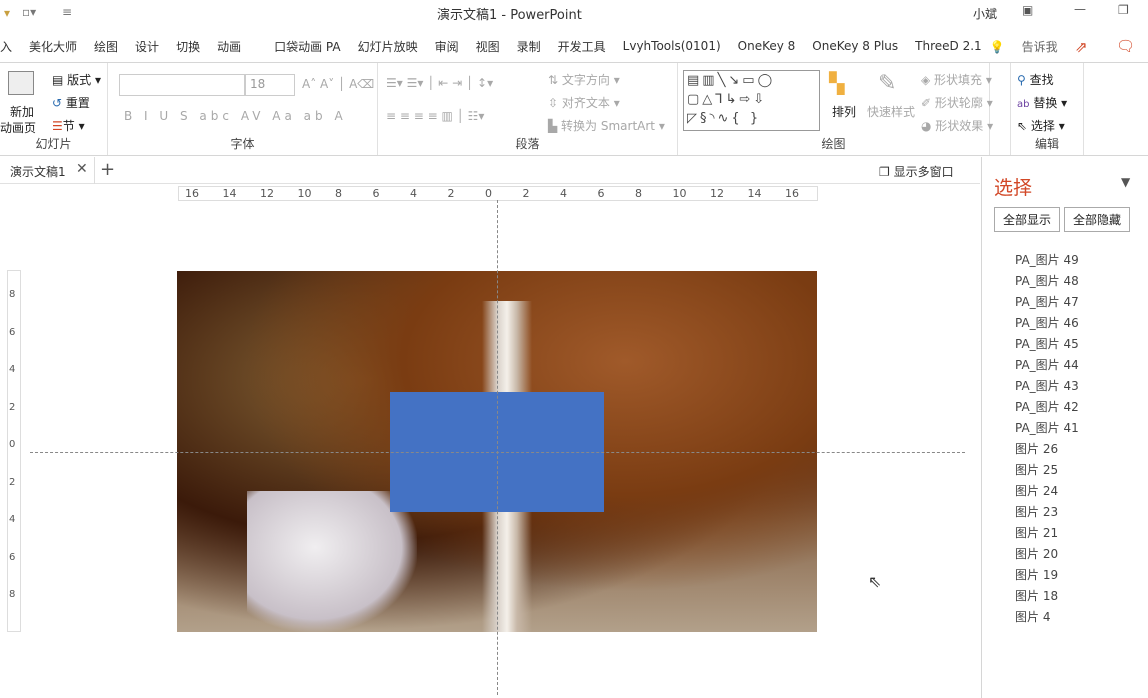 The height and width of the screenshot is (698, 1148). I want to click on shape-fill-button: ◈ 形状填充 ▾, so click(956, 79).